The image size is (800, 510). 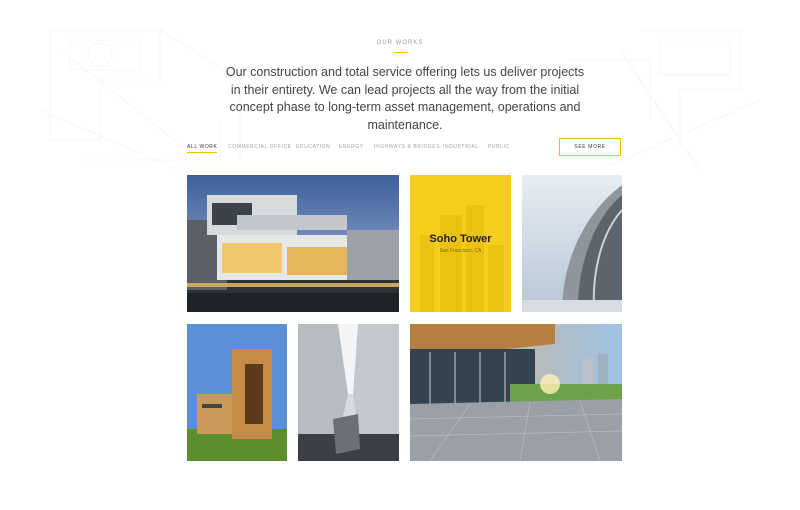 I want to click on project-tile-wooden-building, so click(x=237, y=392).